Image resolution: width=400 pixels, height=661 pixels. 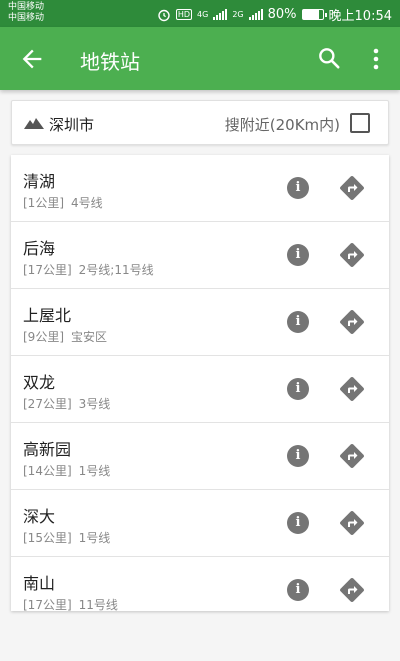 I want to click on station-lines: 2号线;11号线, so click(x=116, y=270).